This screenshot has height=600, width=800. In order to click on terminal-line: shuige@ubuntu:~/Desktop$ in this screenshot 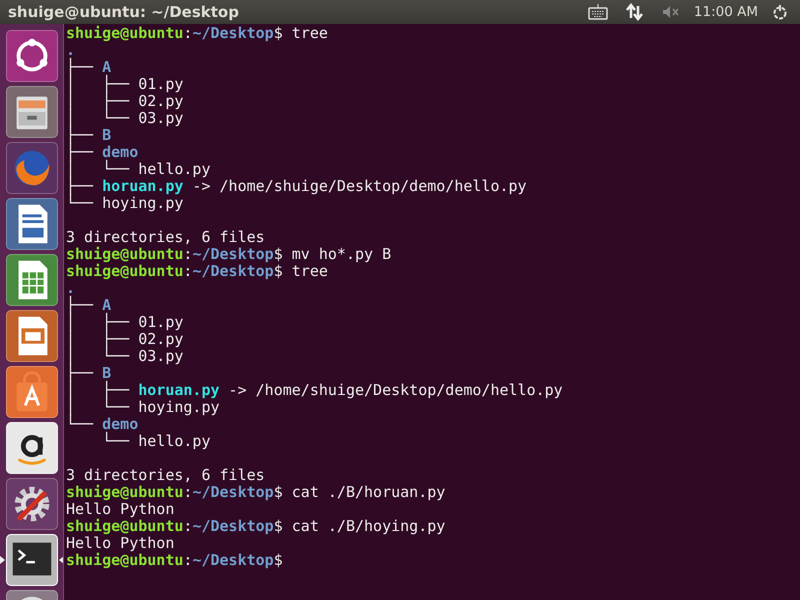, I will do `click(175, 560)`.